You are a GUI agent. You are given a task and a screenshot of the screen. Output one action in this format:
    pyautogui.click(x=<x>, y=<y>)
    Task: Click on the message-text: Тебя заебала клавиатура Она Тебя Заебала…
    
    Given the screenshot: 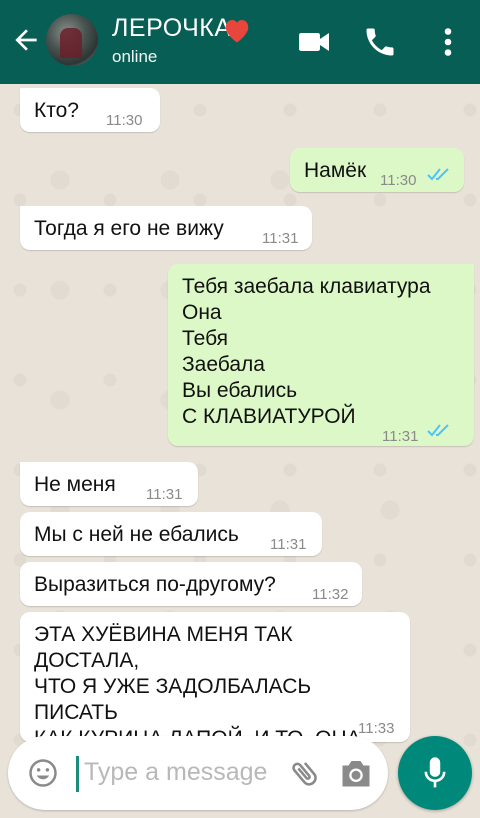 What is the action you would take?
    pyautogui.click(x=306, y=351)
    